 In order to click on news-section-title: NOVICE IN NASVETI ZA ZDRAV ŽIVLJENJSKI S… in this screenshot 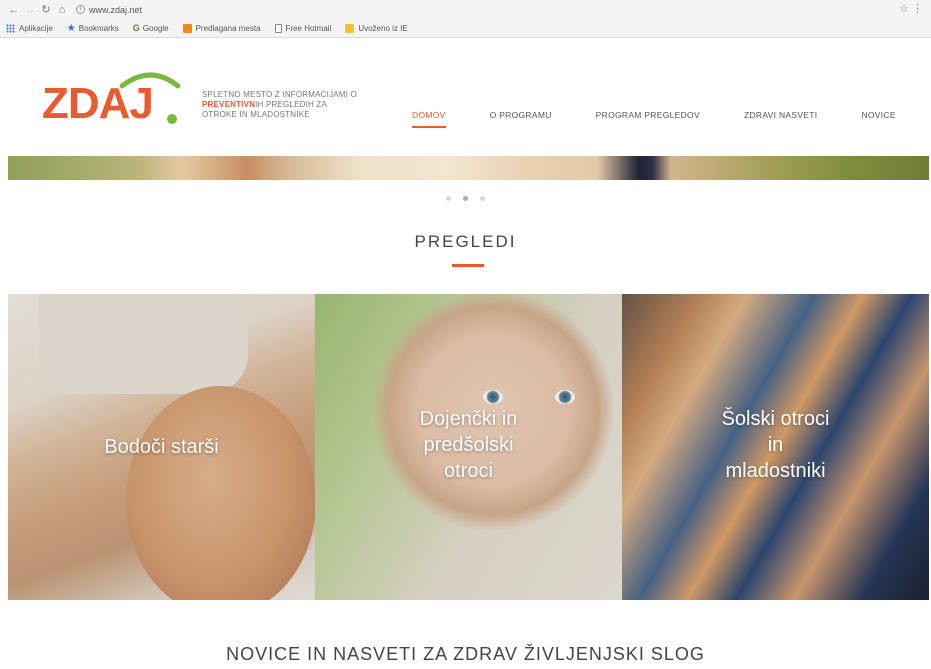, I will do `click(465, 654)`.